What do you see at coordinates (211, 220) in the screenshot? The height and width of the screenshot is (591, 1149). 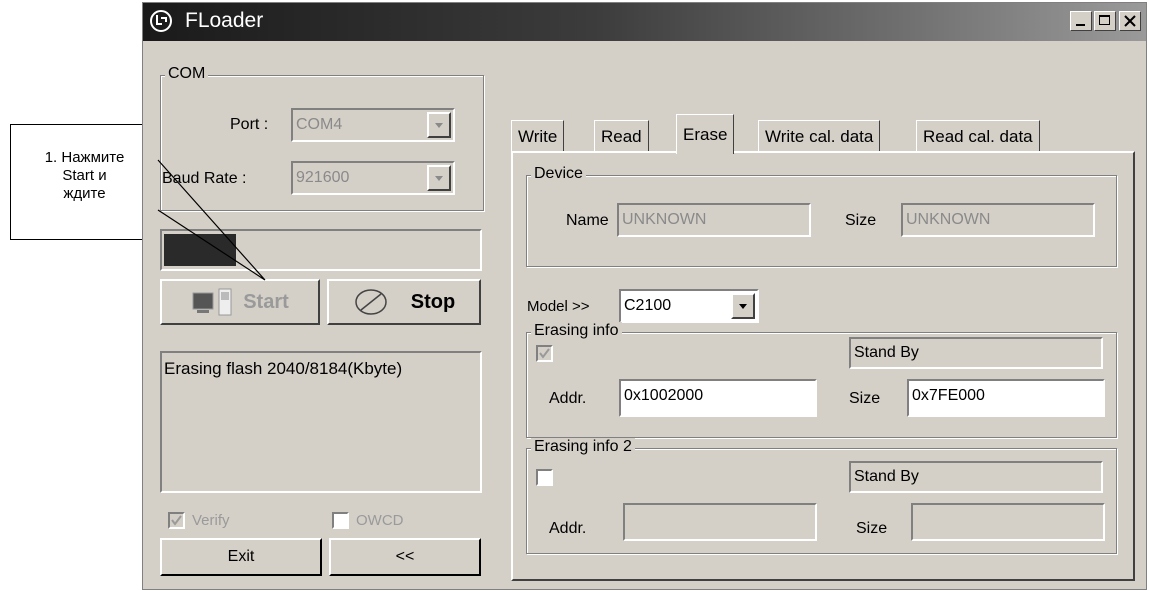 I see `callout-pointer` at bounding box center [211, 220].